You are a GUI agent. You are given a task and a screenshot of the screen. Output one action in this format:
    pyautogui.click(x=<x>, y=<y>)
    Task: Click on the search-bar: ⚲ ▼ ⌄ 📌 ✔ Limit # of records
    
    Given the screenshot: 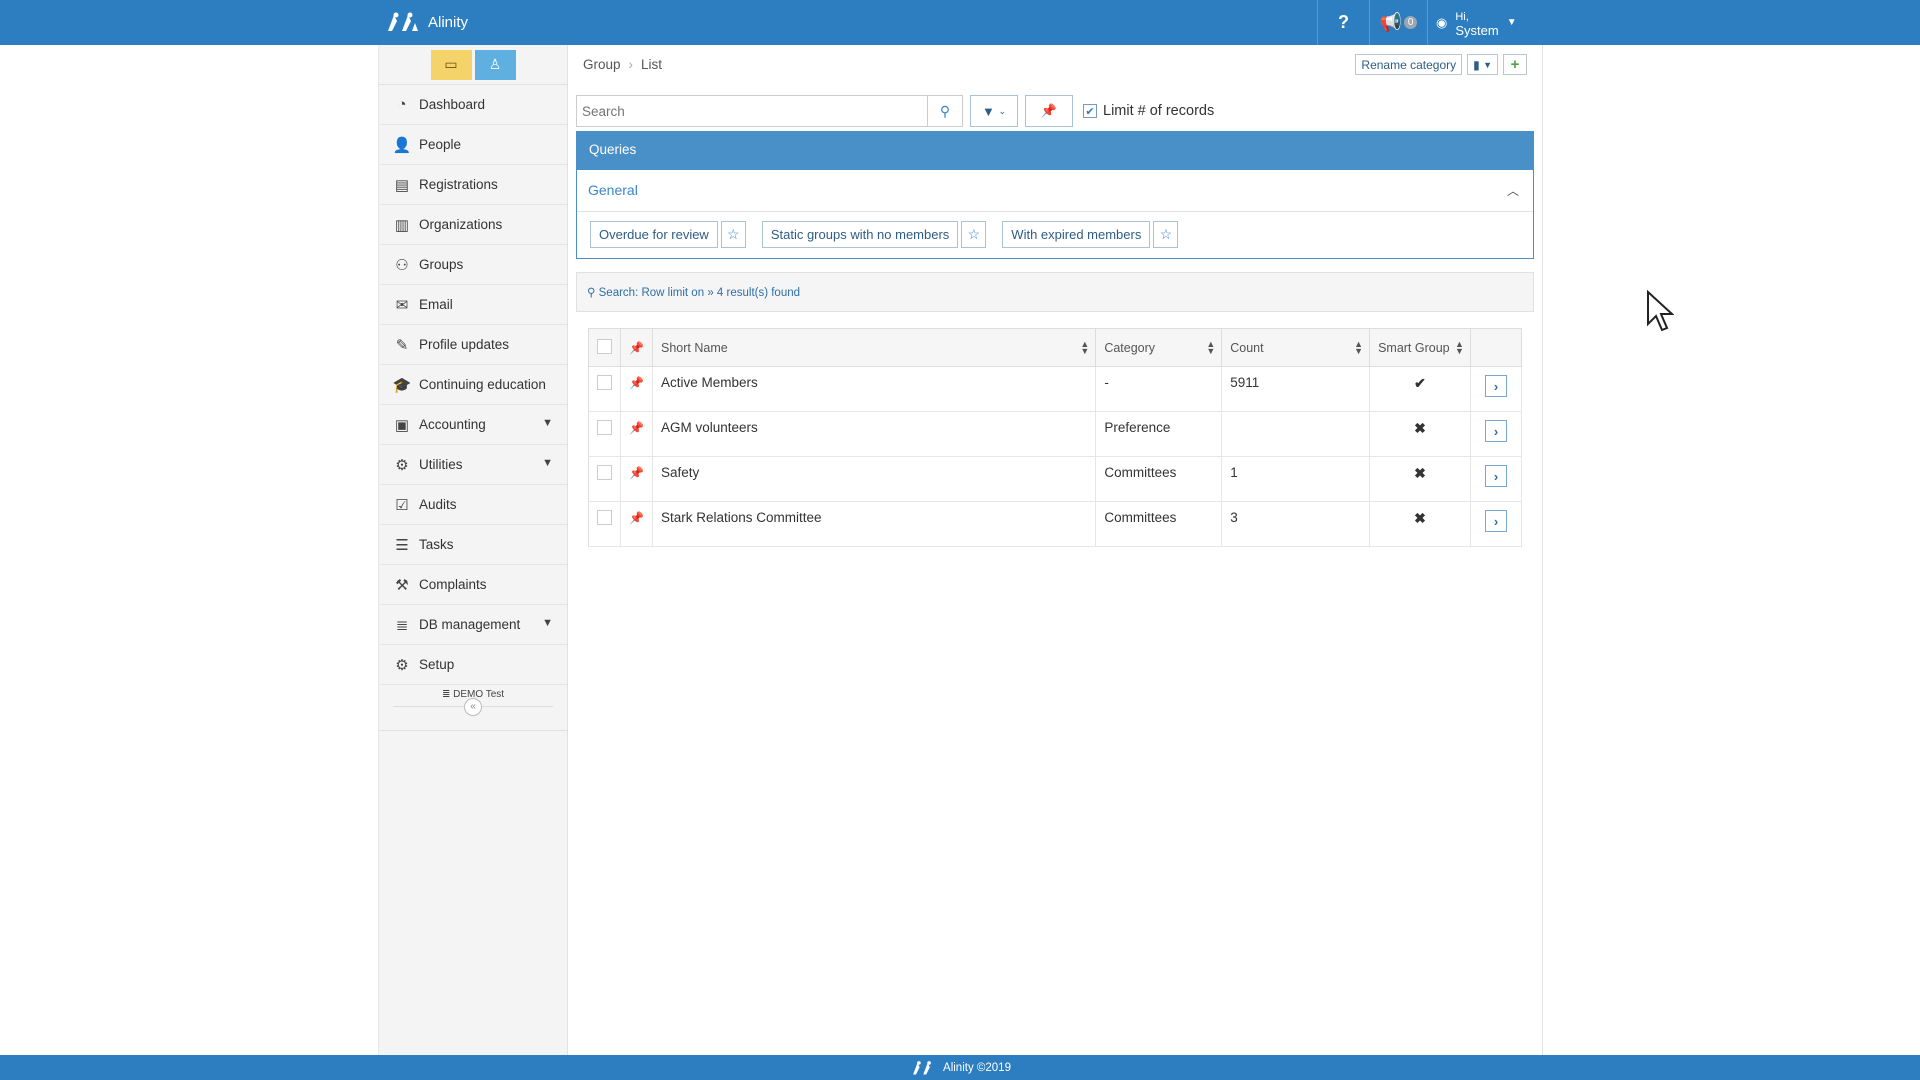 What is the action you would take?
    pyautogui.click(x=895, y=111)
    